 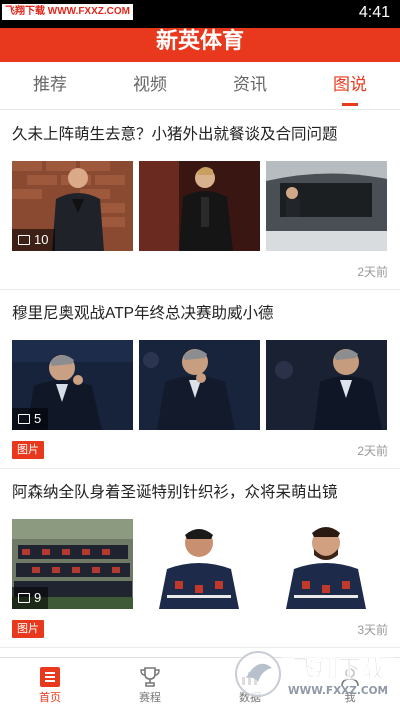 I want to click on tab-video: 视频, so click(x=150, y=85).